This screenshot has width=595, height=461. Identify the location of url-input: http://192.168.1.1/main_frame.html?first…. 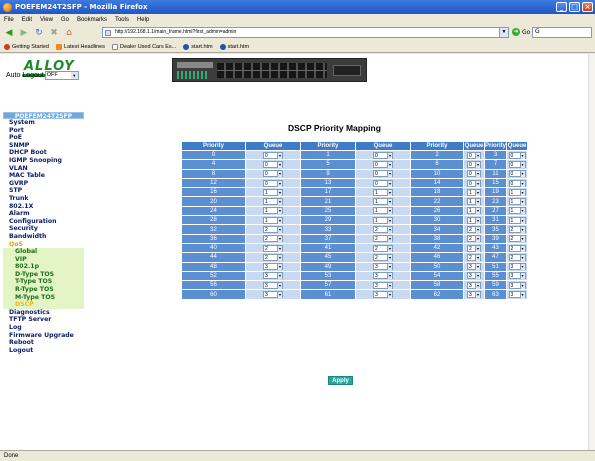
(305, 32).